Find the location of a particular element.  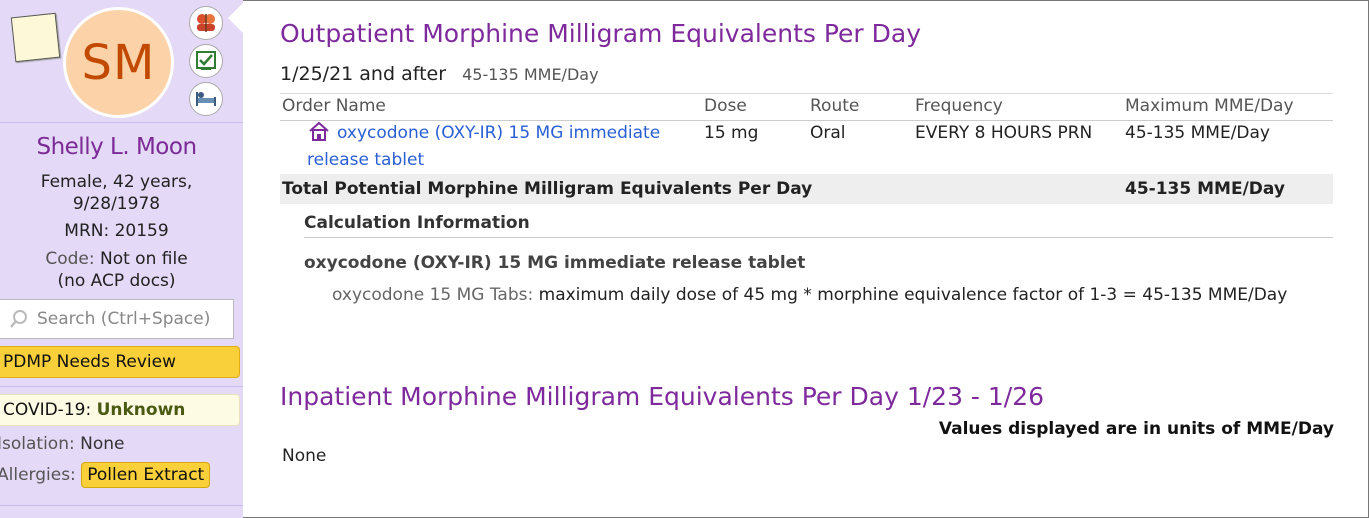

col-route: Route is located at coordinates (835, 106).